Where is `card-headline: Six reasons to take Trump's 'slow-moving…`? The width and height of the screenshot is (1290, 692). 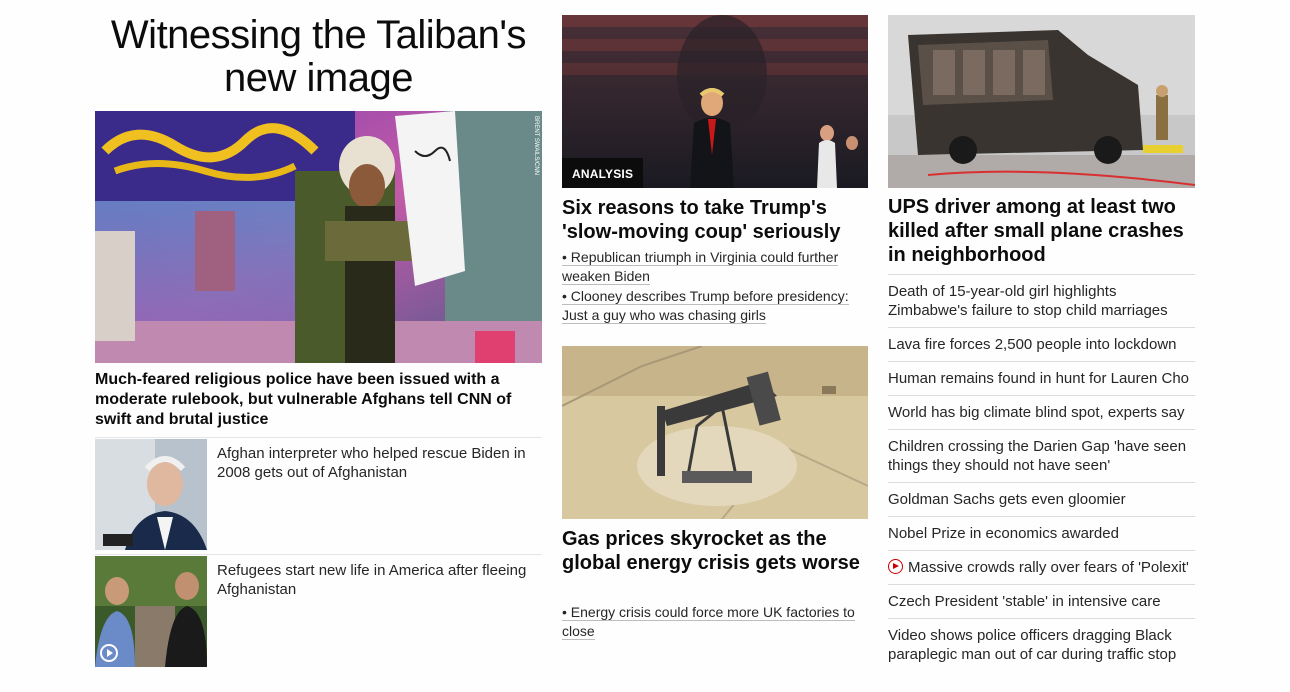 card-headline: Six reasons to take Trump's 'slow-moving… is located at coordinates (715, 220).